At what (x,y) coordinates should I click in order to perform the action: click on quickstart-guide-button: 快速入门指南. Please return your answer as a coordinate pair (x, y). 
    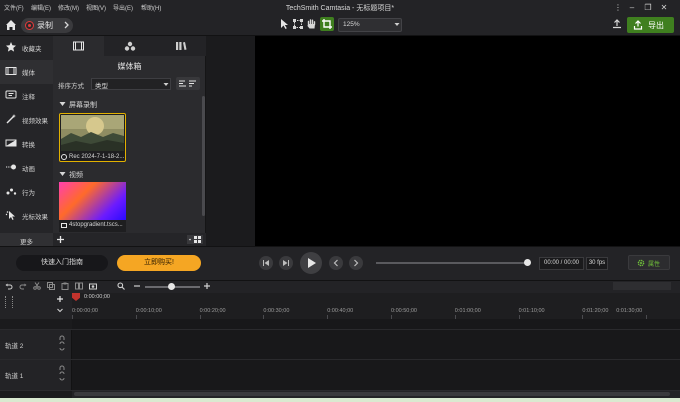
    Looking at the image, I should click on (62, 263).